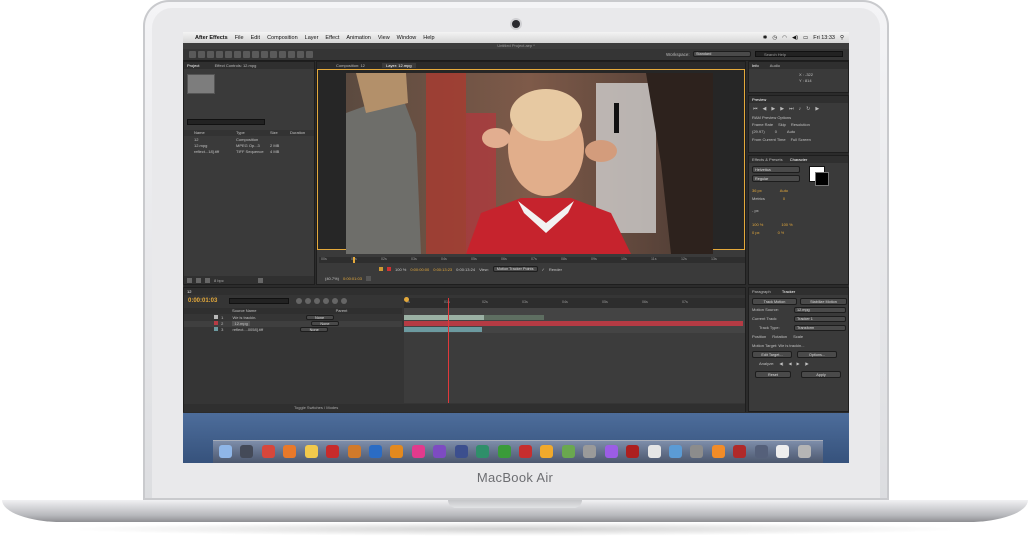 The width and height of the screenshot is (1030, 545). What do you see at coordinates (756, 233) in the screenshot?
I see `baseline-shift-value: 0 px` at bounding box center [756, 233].